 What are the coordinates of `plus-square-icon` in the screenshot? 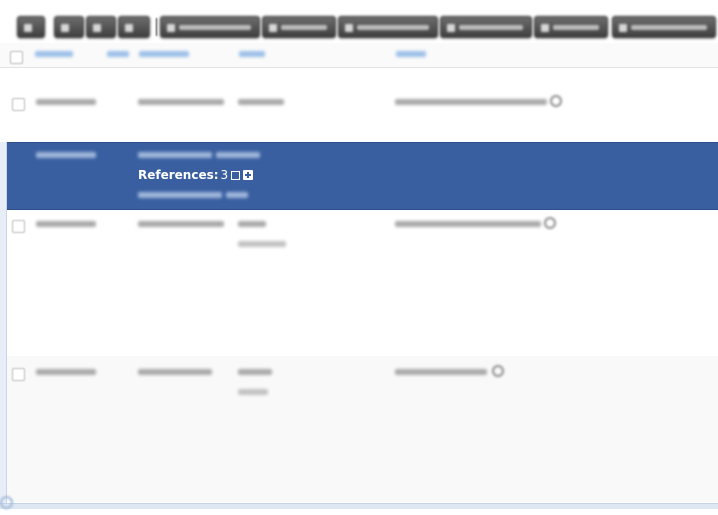 It's located at (248, 175).